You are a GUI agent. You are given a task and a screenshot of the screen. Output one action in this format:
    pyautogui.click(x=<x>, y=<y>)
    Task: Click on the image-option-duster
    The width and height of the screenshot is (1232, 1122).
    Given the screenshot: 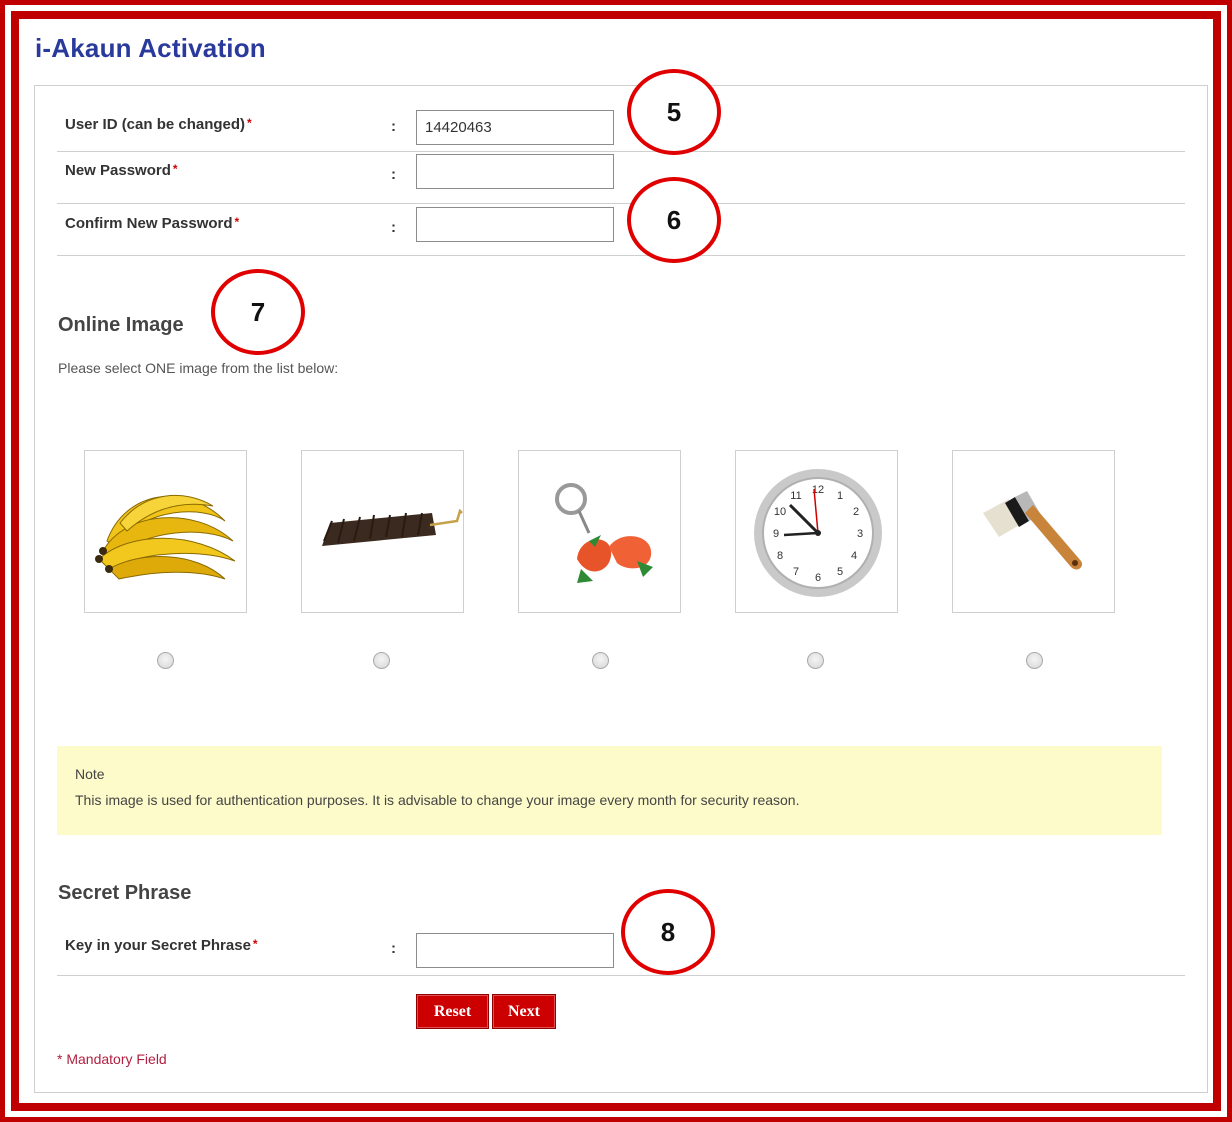 What is the action you would take?
    pyautogui.click(x=382, y=531)
    